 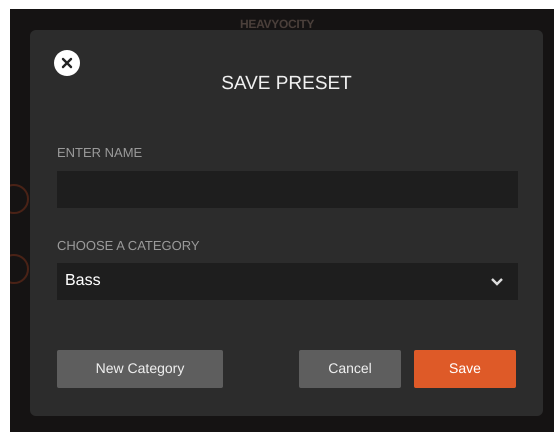 I want to click on category-label: CHOOSE A CATEGORY, so click(x=129, y=246).